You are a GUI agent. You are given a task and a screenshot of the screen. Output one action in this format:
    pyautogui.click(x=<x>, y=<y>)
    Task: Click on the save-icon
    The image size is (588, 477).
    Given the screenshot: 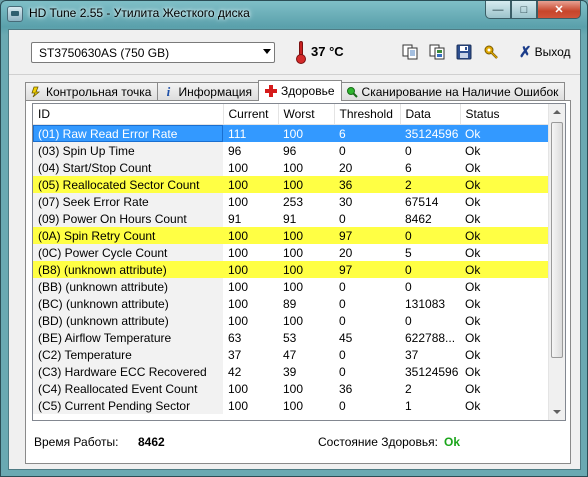 What is the action you would take?
    pyautogui.click(x=464, y=52)
    